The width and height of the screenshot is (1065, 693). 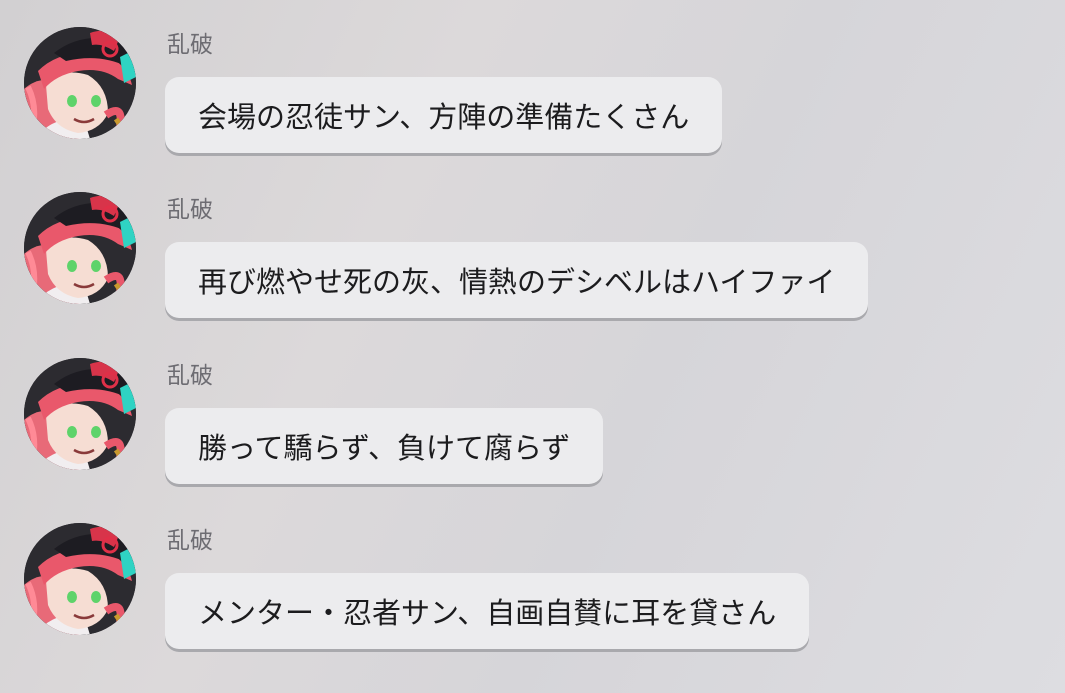 What do you see at coordinates (384, 446) in the screenshot?
I see `message-bubble: 勝って驕らず、負けて腐らず` at bounding box center [384, 446].